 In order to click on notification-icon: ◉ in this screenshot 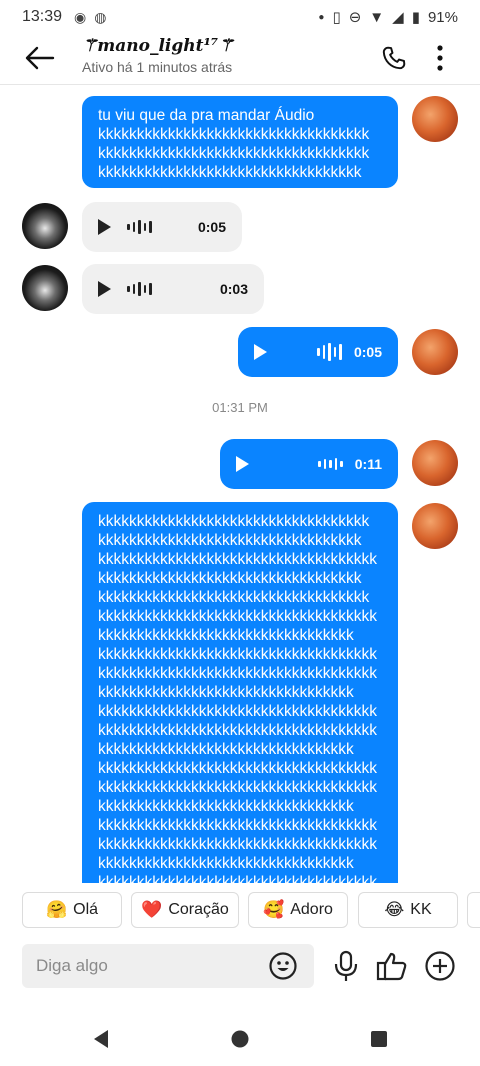, I will do `click(80, 16)`.